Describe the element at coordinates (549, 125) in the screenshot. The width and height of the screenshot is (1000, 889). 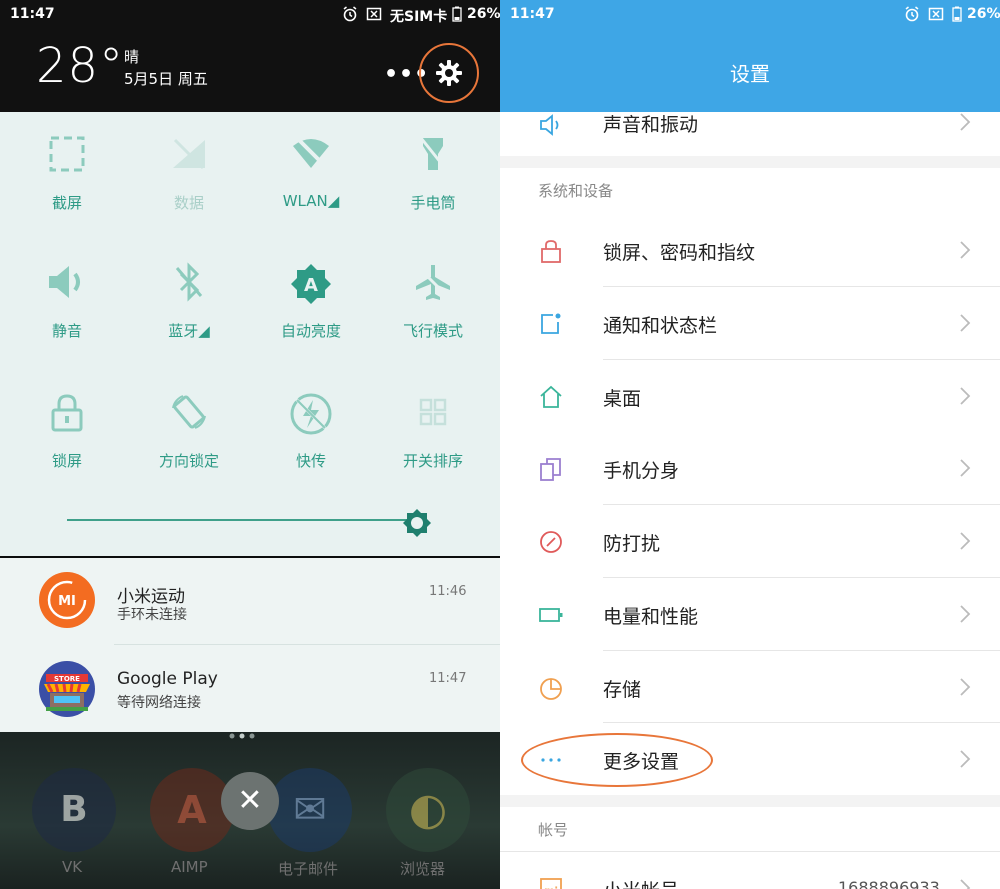
I see `speaker-icon` at that location.